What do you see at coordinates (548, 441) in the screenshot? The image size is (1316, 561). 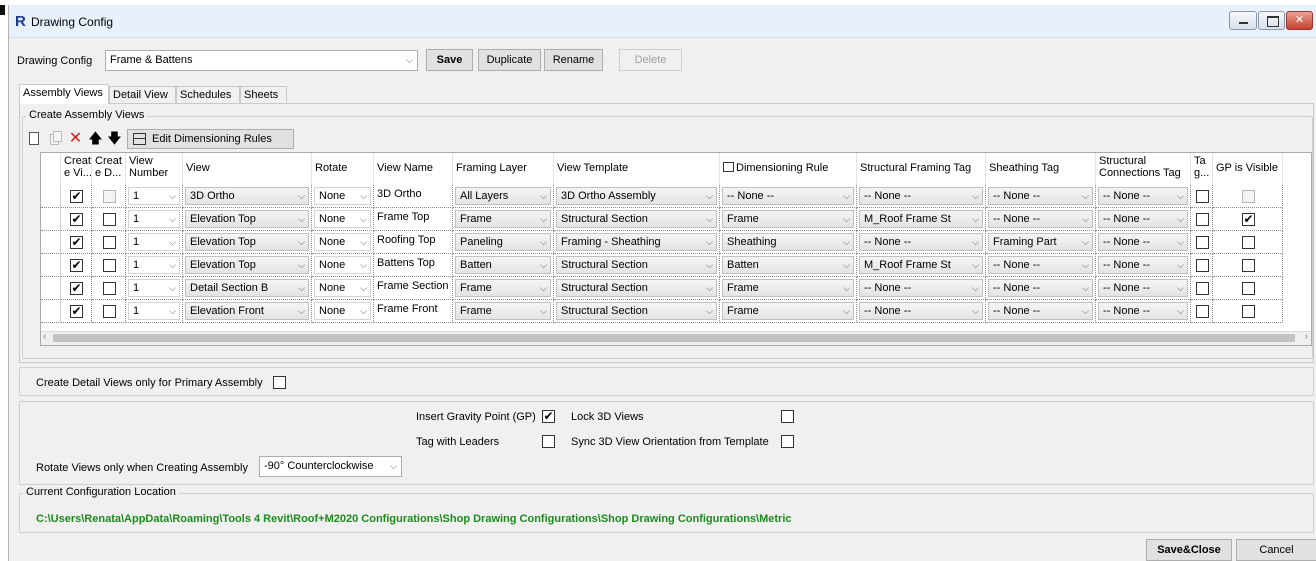 I see `tag-leaders-checkbox` at bounding box center [548, 441].